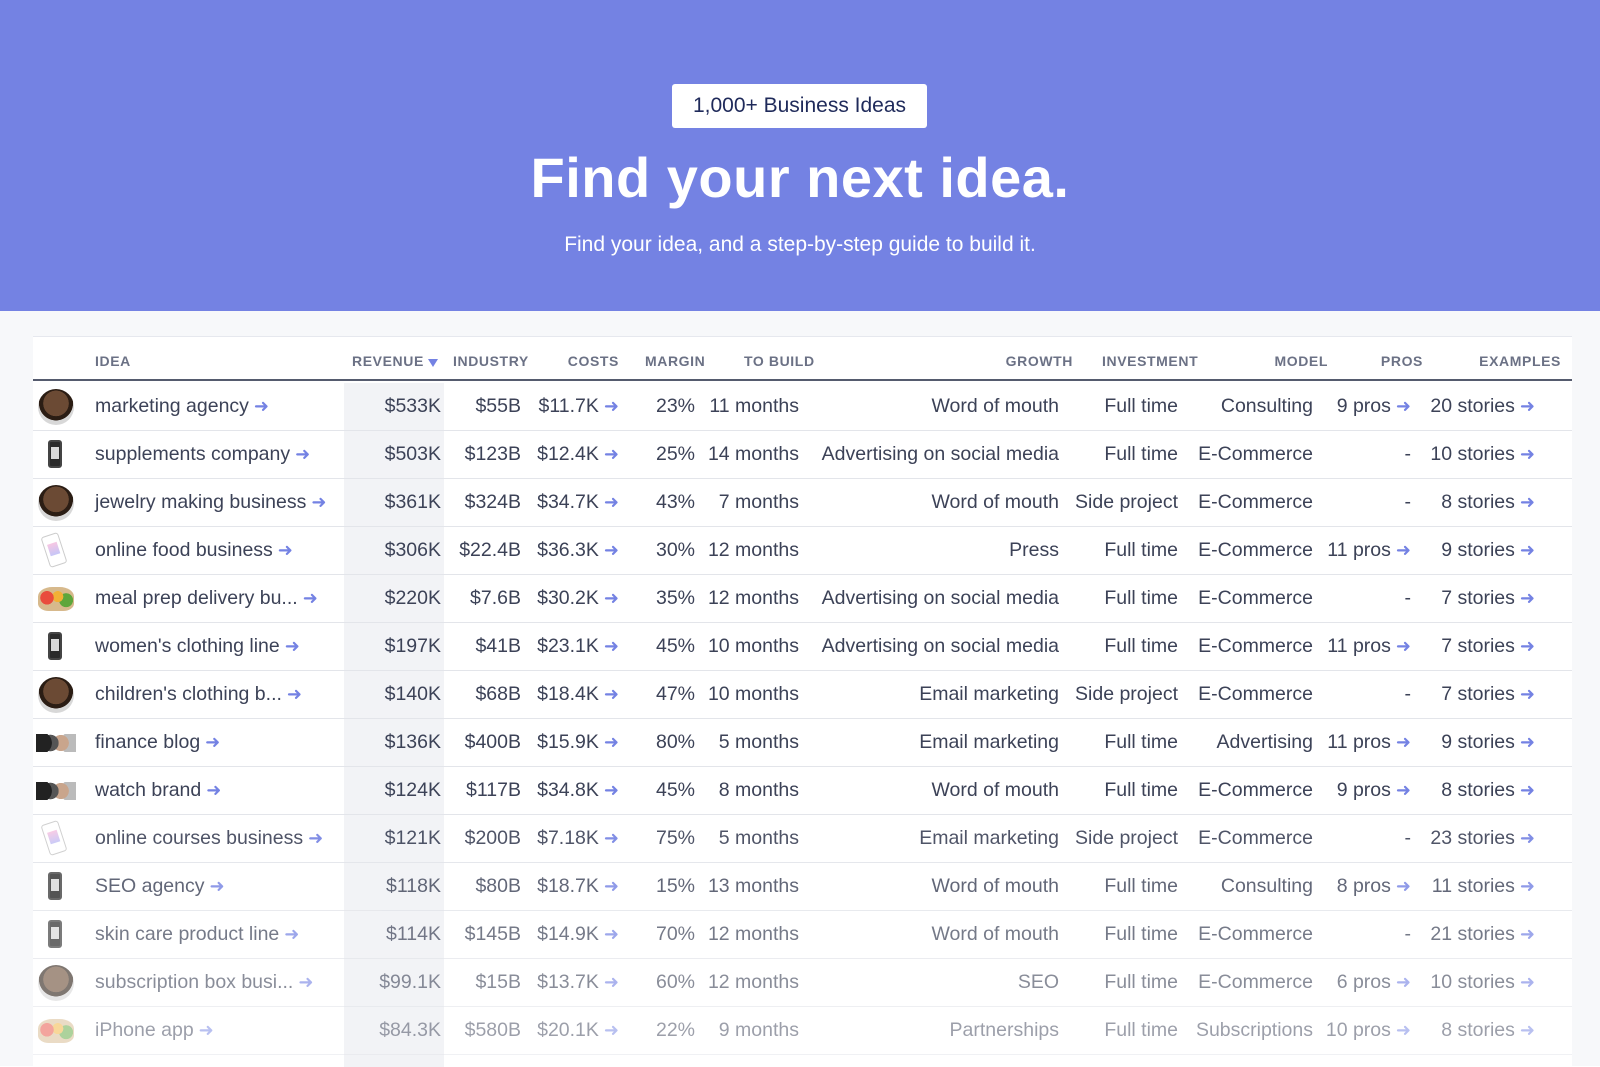  I want to click on industry-cell: $22.4B, so click(481, 551).